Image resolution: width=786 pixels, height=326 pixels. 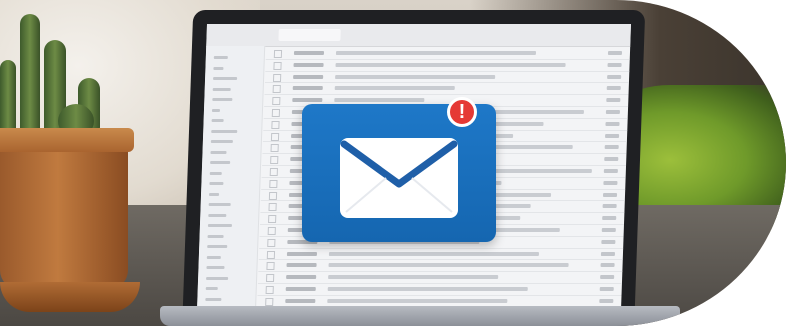 What do you see at coordinates (231, 178) in the screenshot?
I see `email-sidebar` at bounding box center [231, 178].